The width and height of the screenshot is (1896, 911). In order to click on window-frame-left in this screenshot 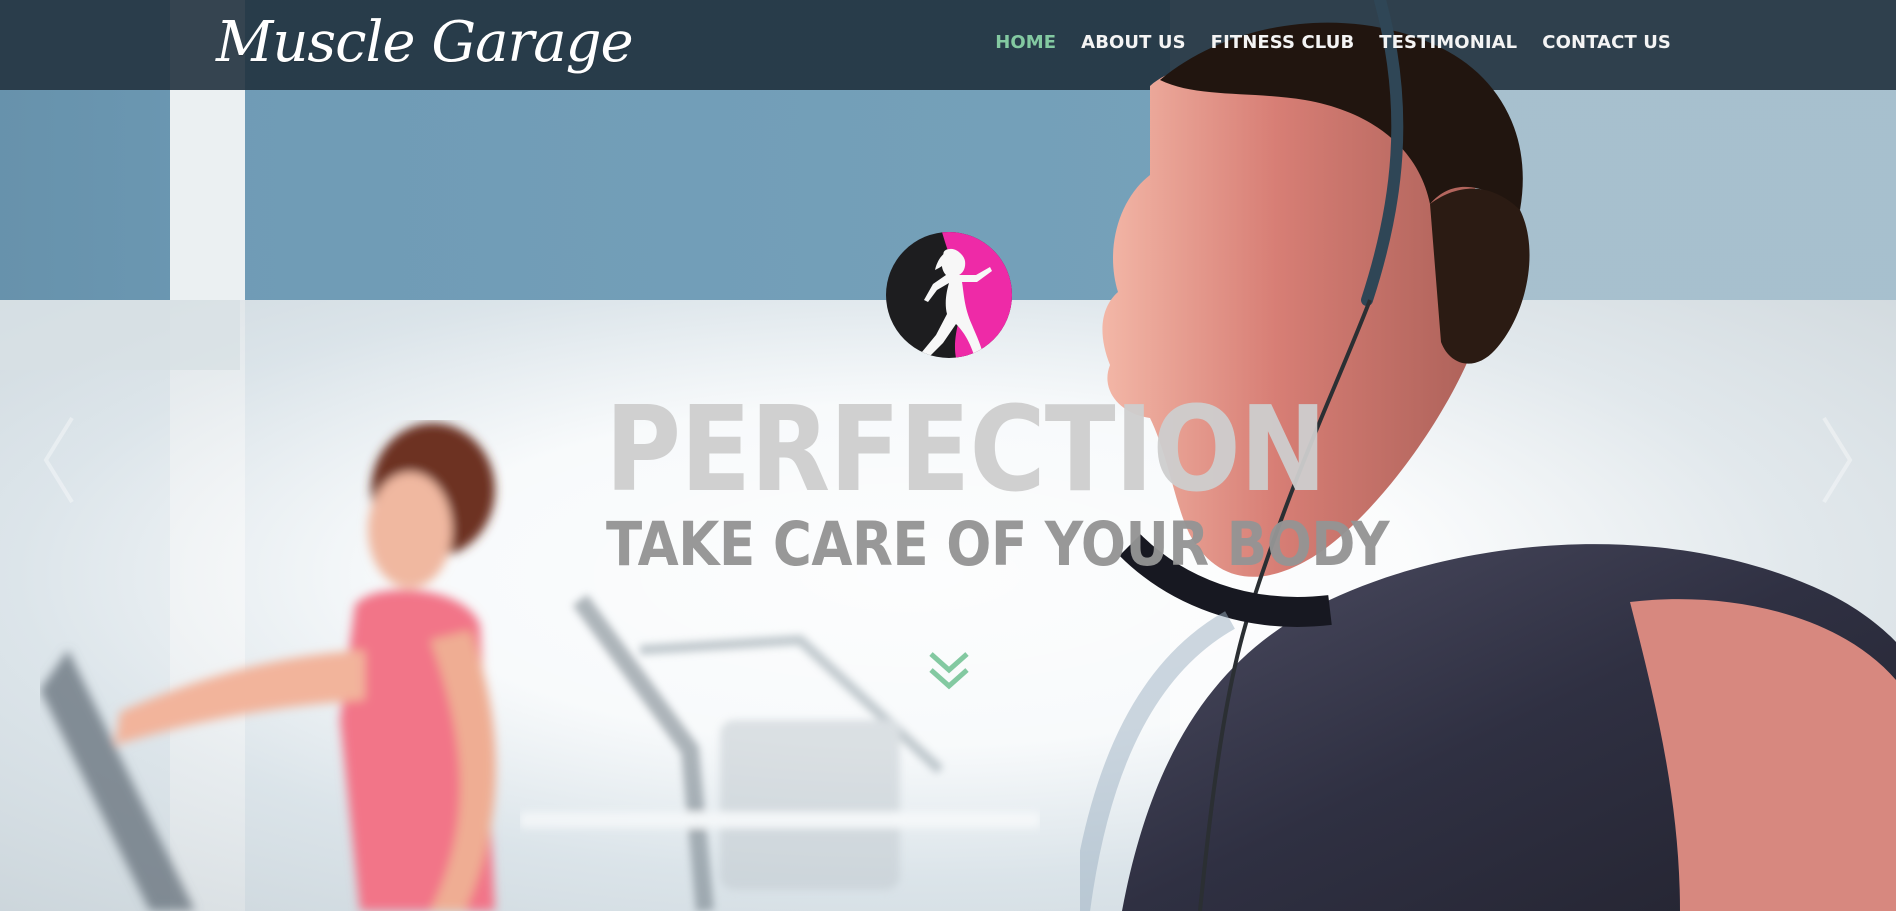, I will do `click(120, 335)`.